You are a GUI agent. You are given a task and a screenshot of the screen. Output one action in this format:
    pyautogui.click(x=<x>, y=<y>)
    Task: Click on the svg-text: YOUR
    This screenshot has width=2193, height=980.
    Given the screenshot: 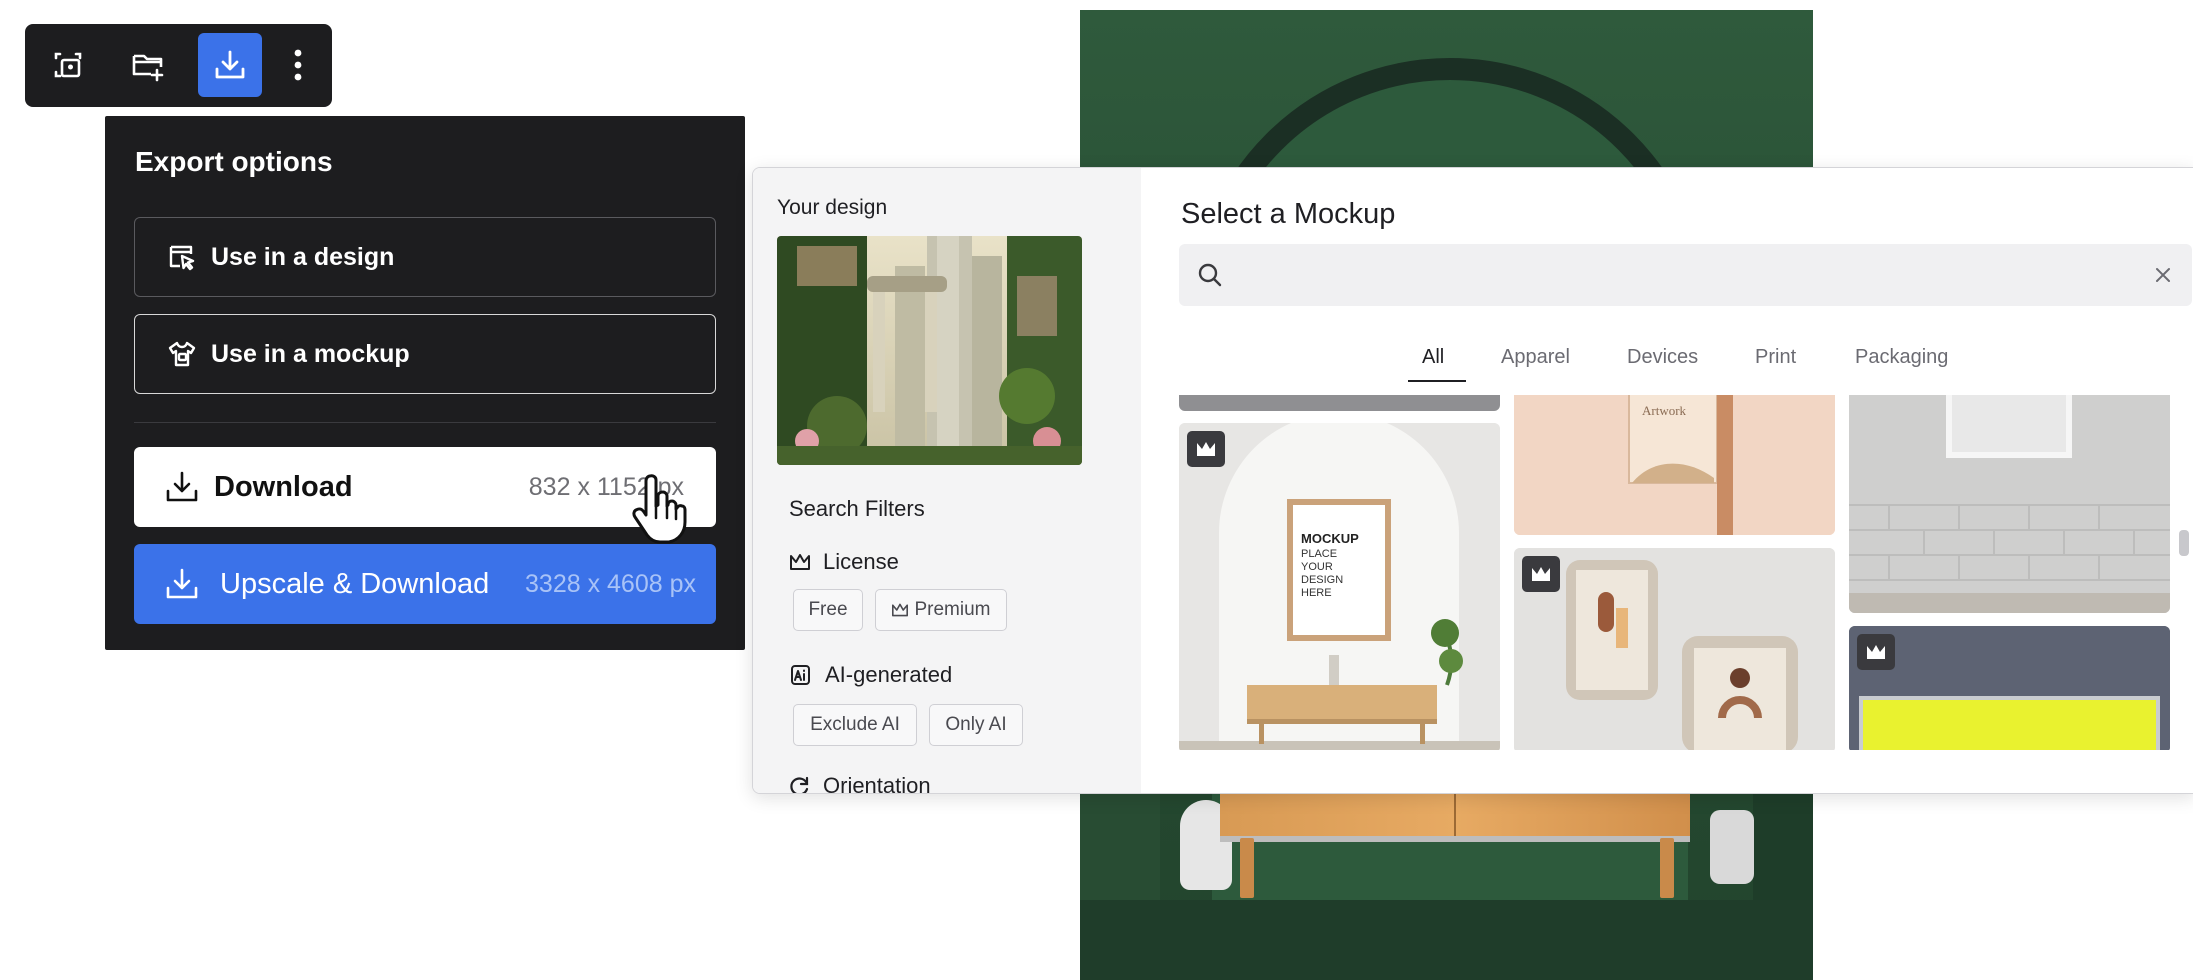 What is the action you would take?
    pyautogui.click(x=1317, y=567)
    